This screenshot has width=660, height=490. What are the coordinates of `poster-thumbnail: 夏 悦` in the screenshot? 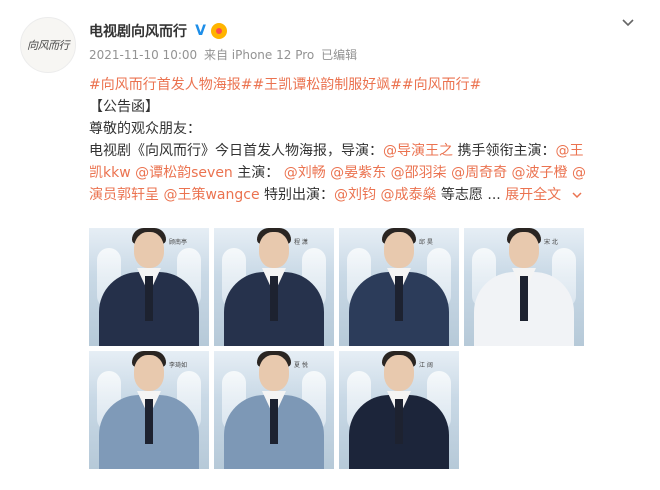 It's located at (274, 410).